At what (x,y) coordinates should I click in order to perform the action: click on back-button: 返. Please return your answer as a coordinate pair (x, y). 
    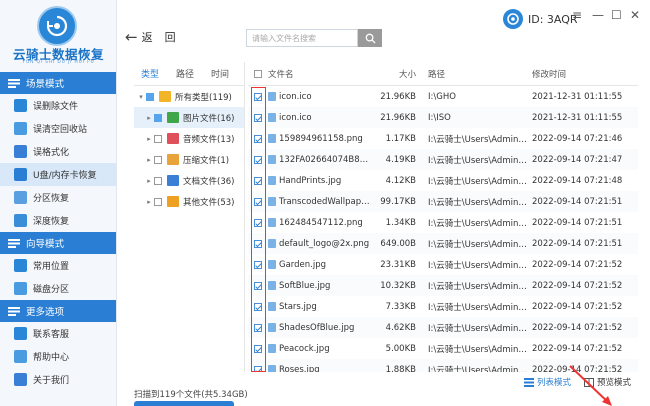
    Looking at the image, I should click on (147, 37).